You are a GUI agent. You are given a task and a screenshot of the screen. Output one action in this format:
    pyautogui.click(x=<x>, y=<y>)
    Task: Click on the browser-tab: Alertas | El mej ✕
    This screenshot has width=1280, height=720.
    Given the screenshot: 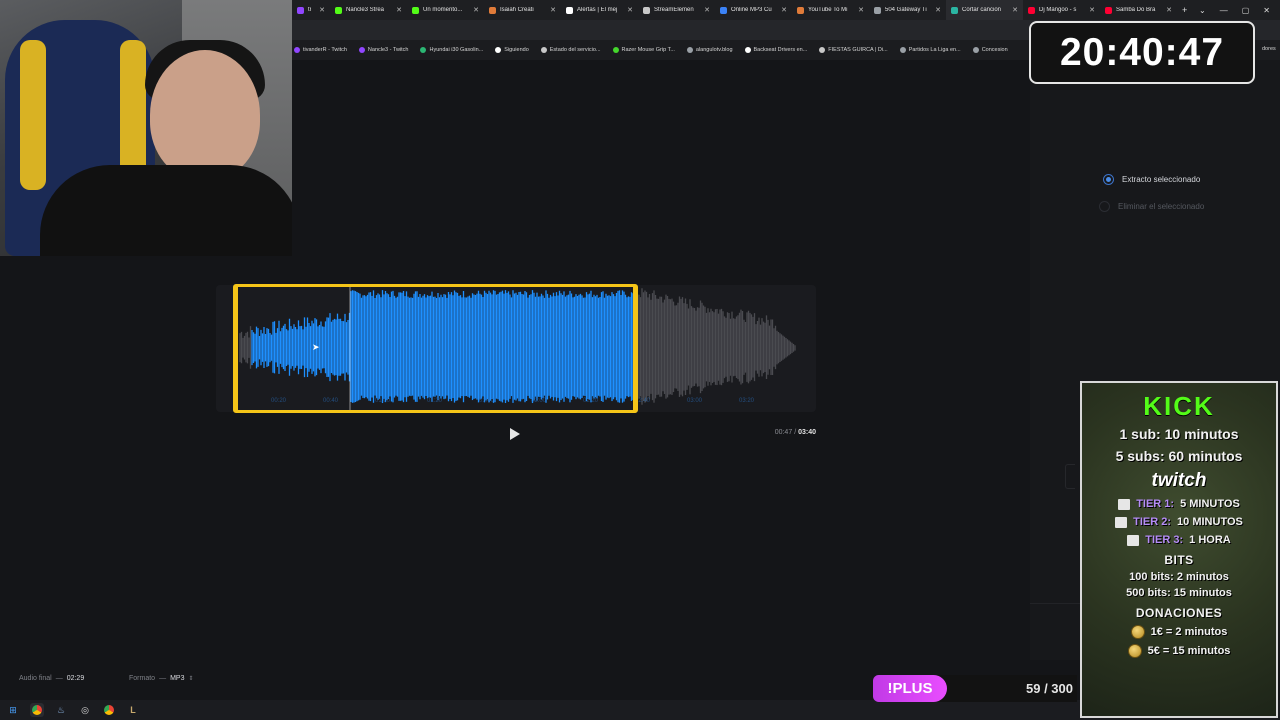 What is the action you would take?
    pyautogui.click(x=599, y=10)
    